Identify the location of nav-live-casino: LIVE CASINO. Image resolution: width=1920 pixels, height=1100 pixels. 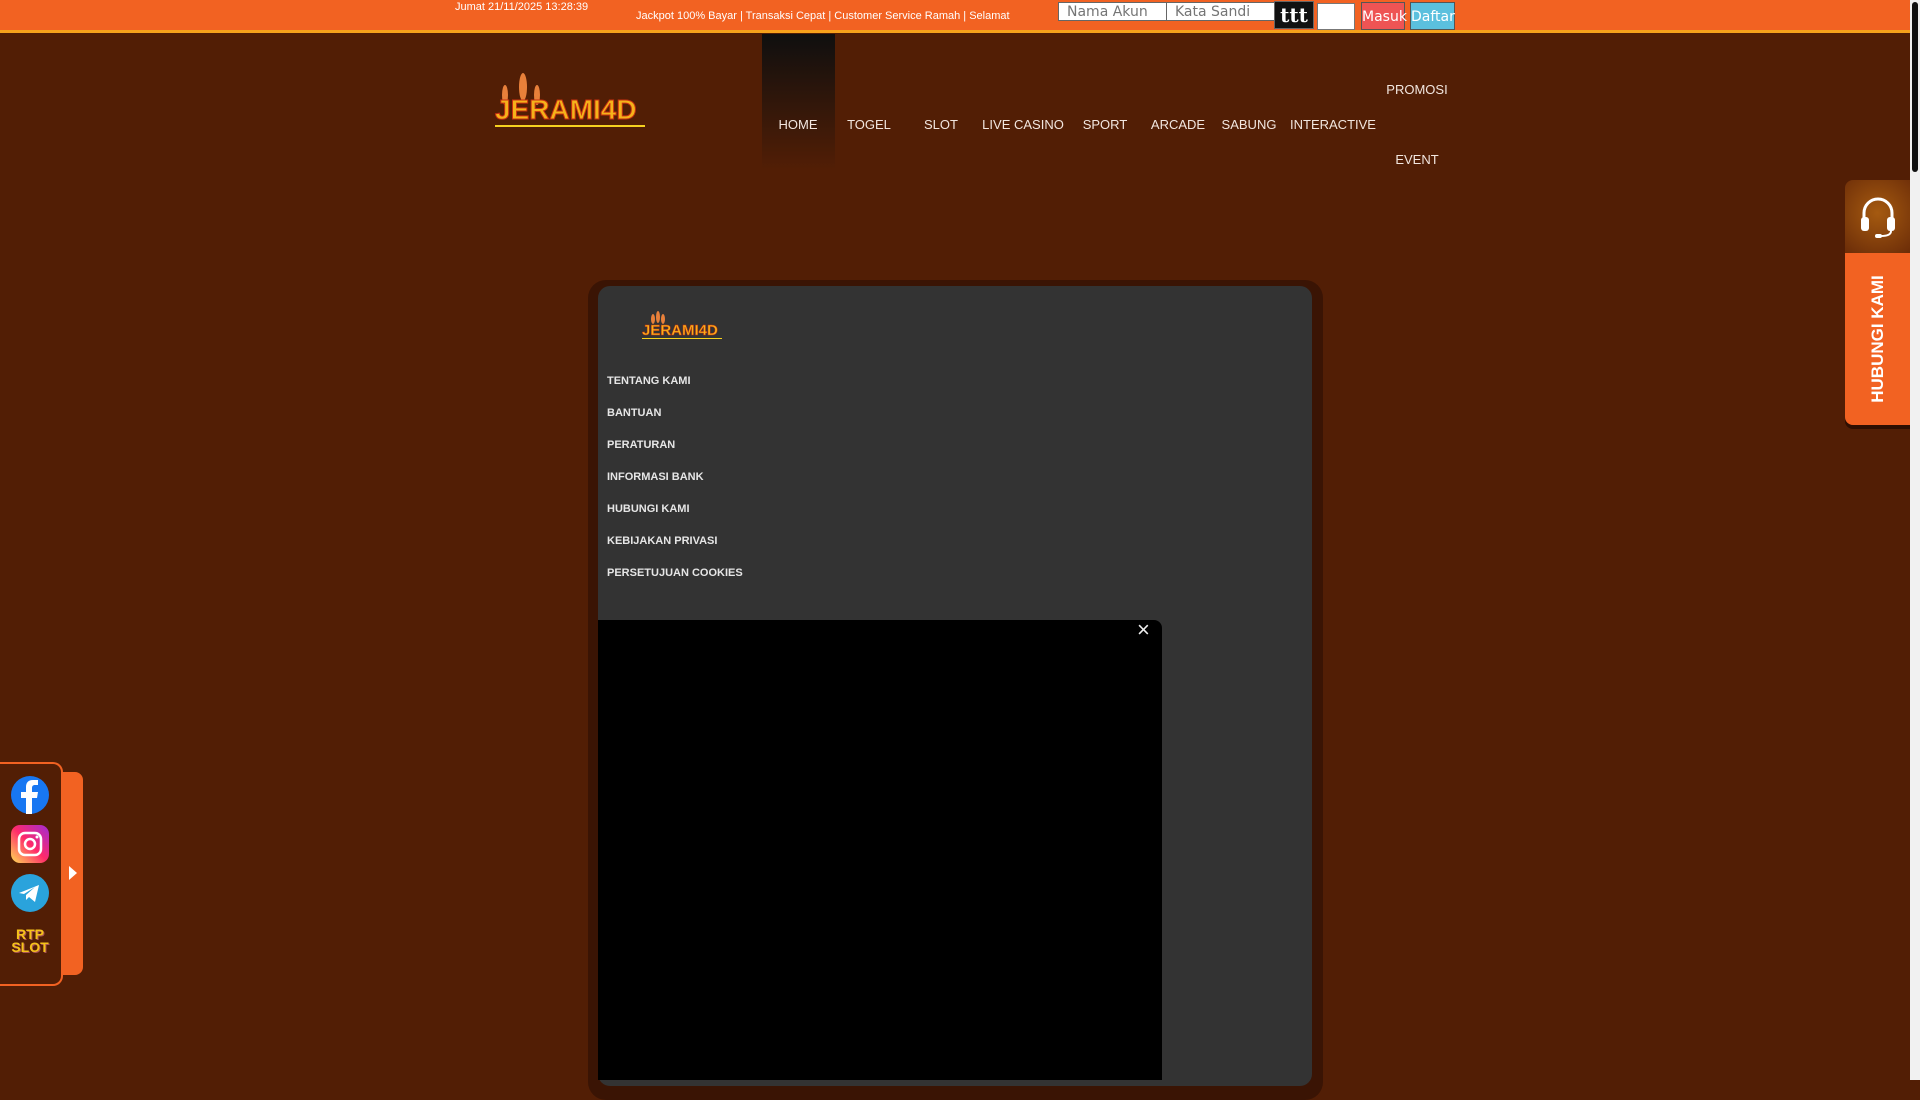
(1023, 124).